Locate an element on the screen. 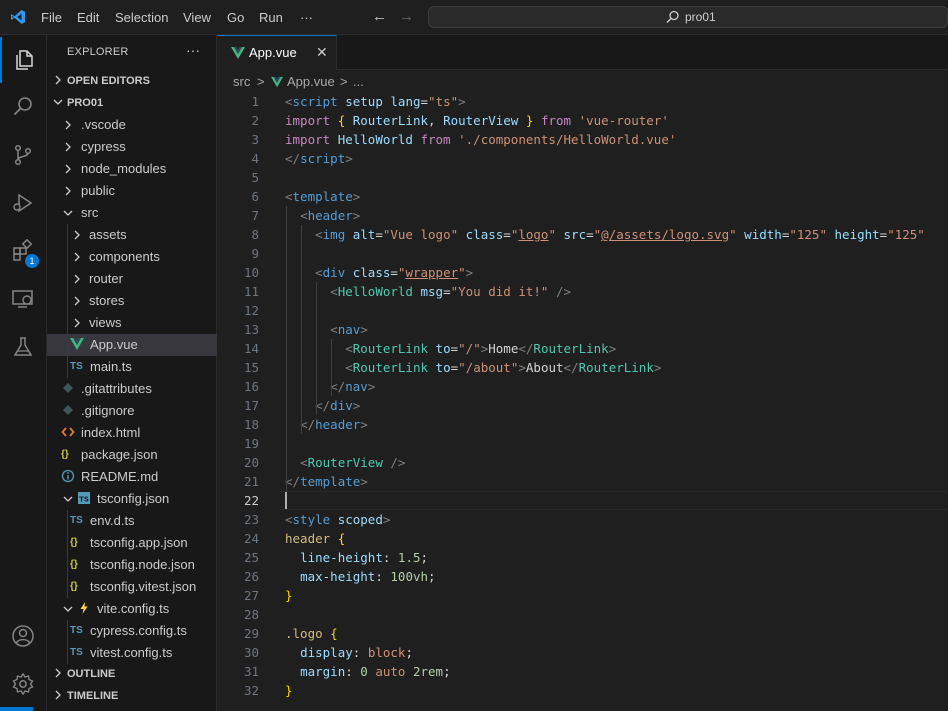 This screenshot has height=711, width=948. tree-item-views: views is located at coordinates (132, 323).